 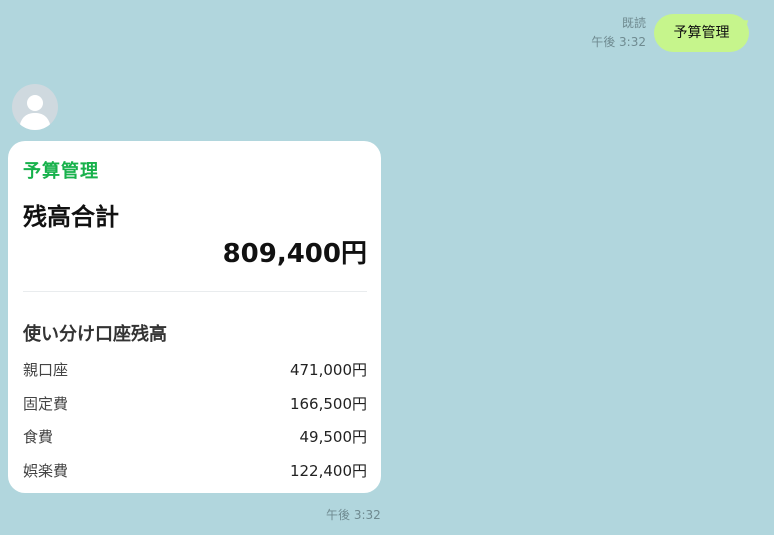 What do you see at coordinates (633, 23) in the screenshot?
I see `read-receipt: 既読` at bounding box center [633, 23].